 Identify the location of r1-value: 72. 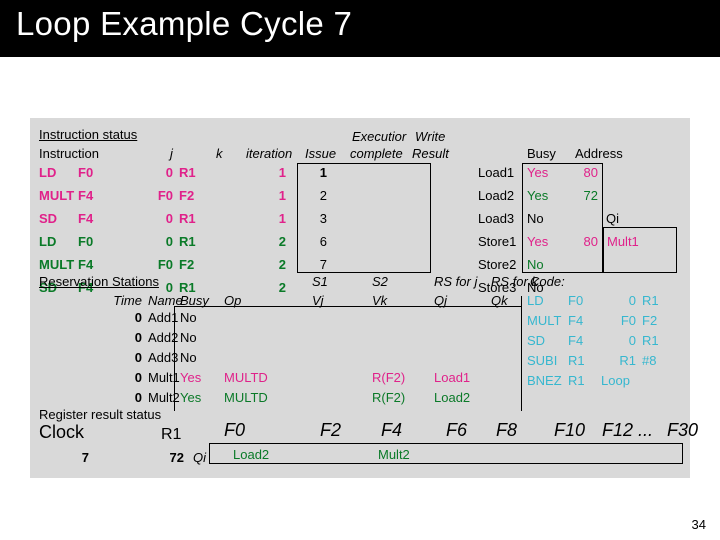
(176, 457).